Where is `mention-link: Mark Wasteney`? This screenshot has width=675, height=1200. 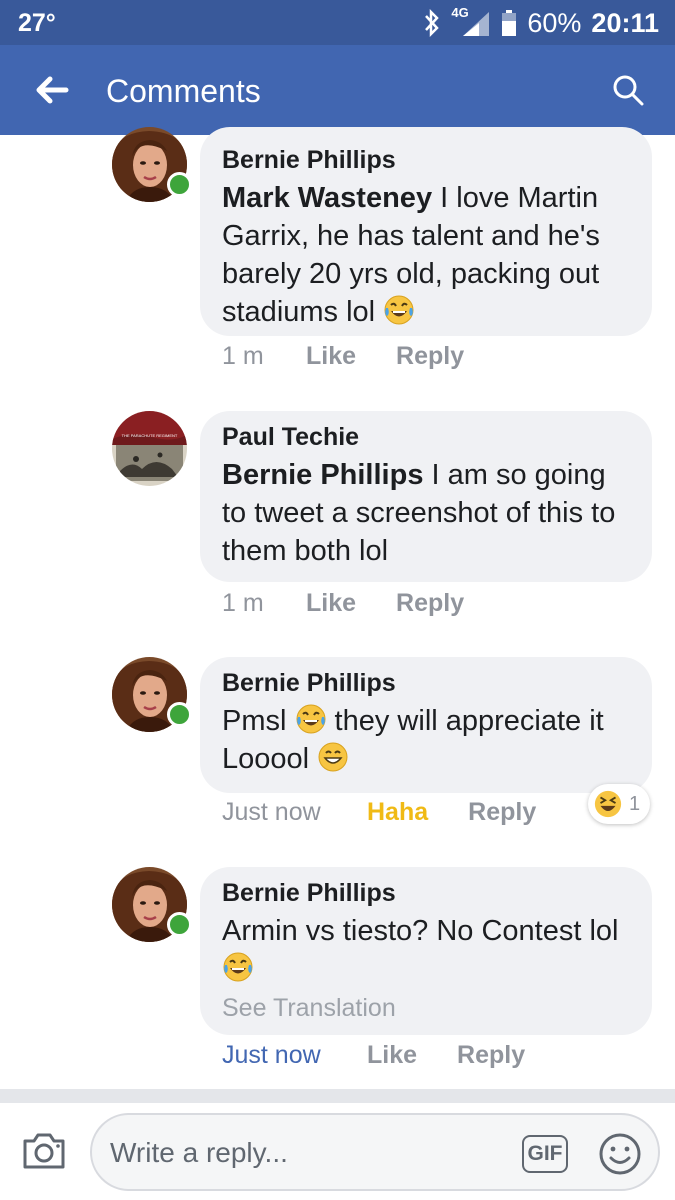
mention-link: Mark Wasteney is located at coordinates (327, 198).